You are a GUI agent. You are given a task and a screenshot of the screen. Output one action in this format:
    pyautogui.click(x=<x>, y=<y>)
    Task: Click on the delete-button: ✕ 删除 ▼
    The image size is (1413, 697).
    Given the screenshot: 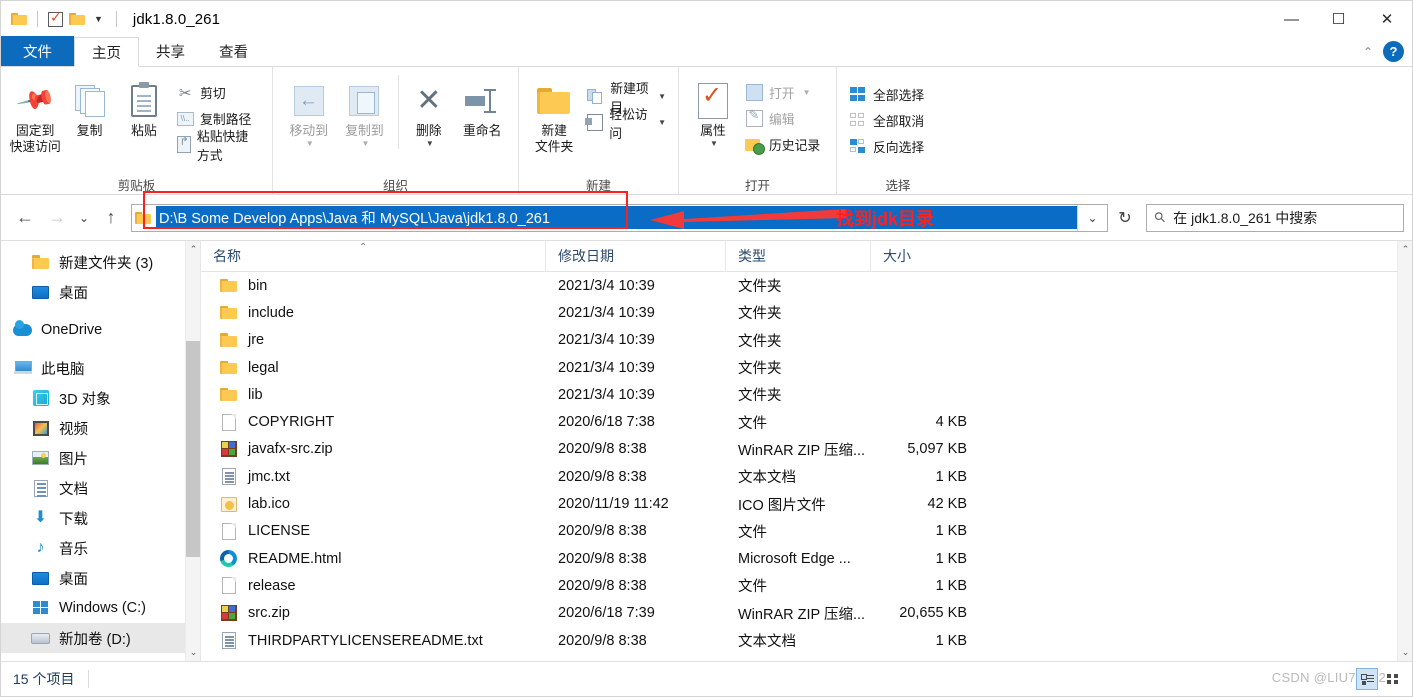 What is the action you would take?
    pyautogui.click(x=426, y=112)
    